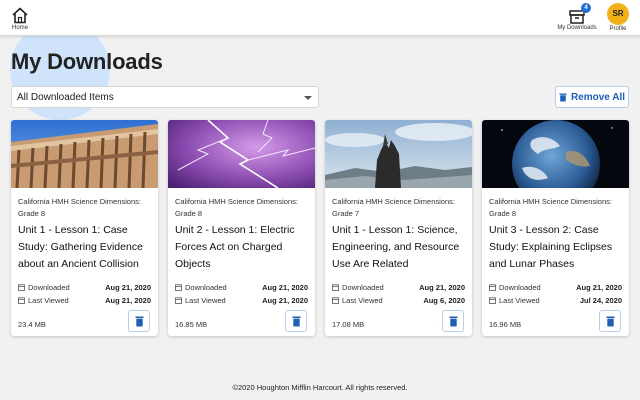  What do you see at coordinates (555, 301) in the screenshot?
I see `last-viewed-row: Last Viewed Jul 24, 2020` at bounding box center [555, 301].